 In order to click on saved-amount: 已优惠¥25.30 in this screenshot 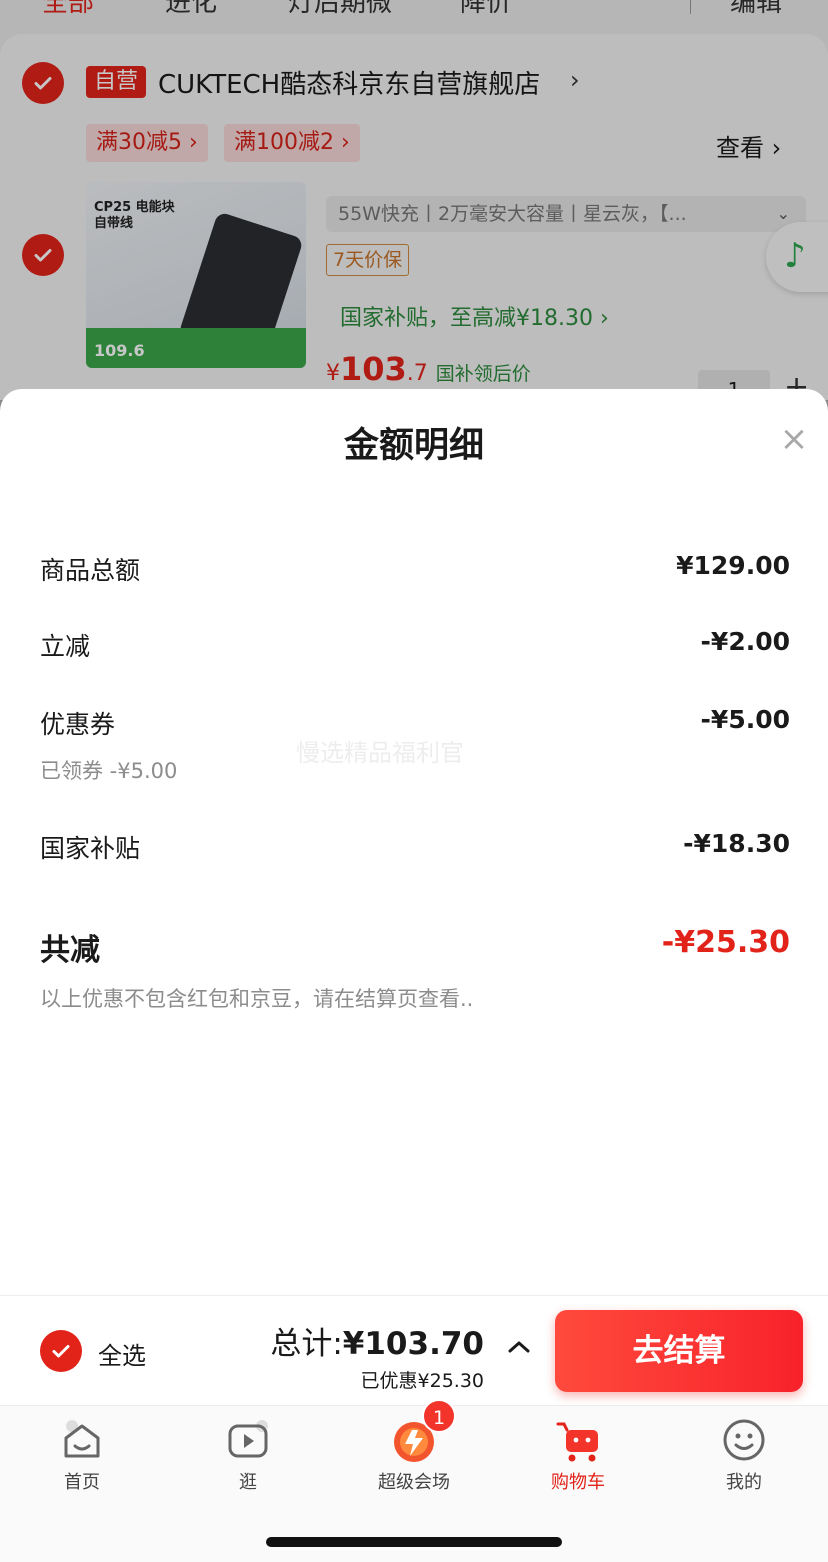, I will do `click(422, 1381)`.